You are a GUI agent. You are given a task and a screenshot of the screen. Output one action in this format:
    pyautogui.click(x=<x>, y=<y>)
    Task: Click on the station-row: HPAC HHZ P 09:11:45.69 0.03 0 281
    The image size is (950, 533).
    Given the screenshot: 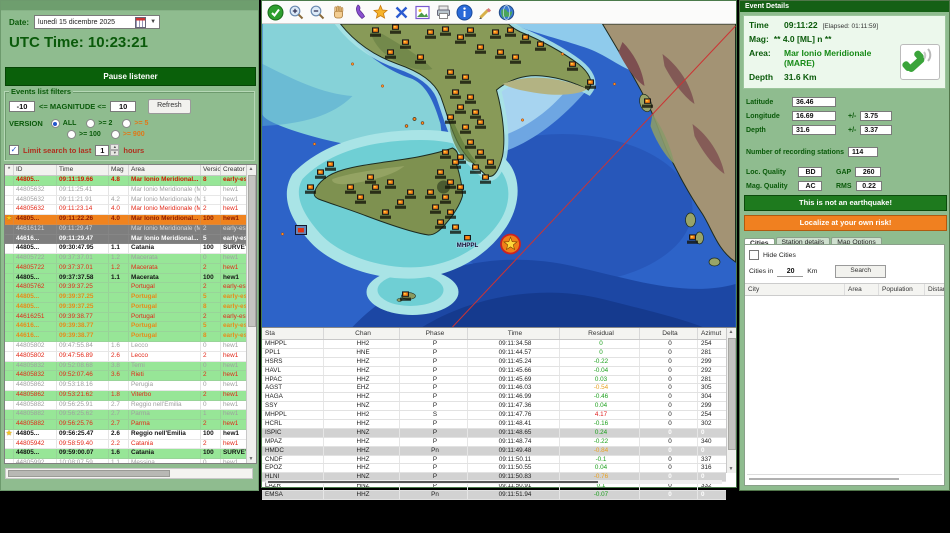 What is the action you would take?
    pyautogui.click(x=494, y=380)
    